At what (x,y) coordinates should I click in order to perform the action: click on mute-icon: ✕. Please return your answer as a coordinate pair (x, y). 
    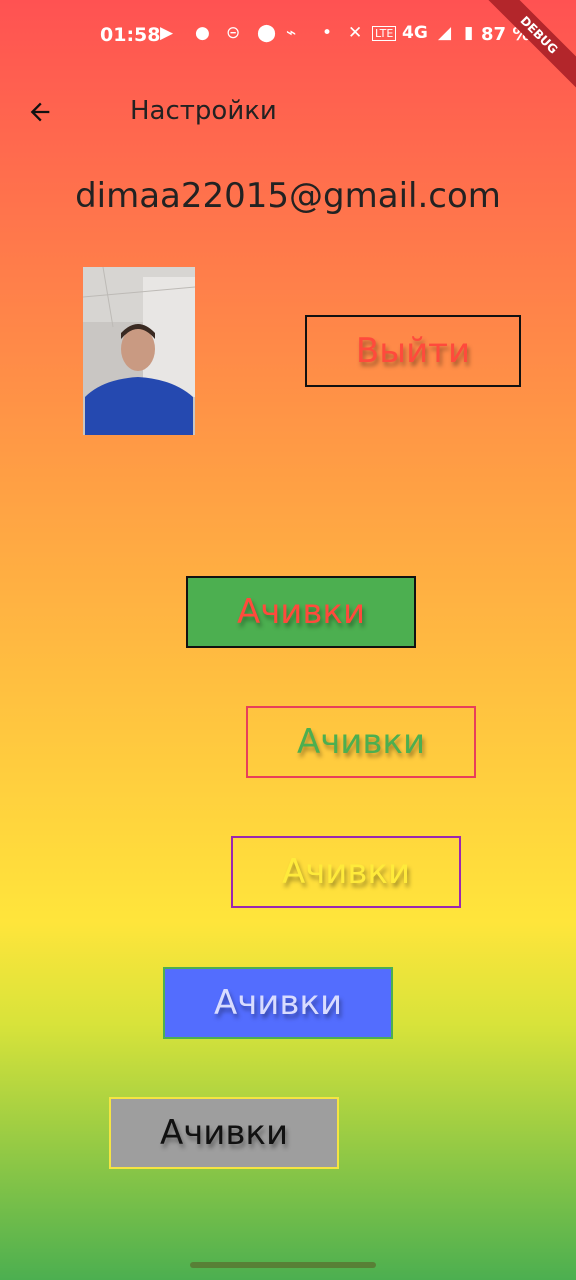
    Looking at the image, I should click on (355, 33).